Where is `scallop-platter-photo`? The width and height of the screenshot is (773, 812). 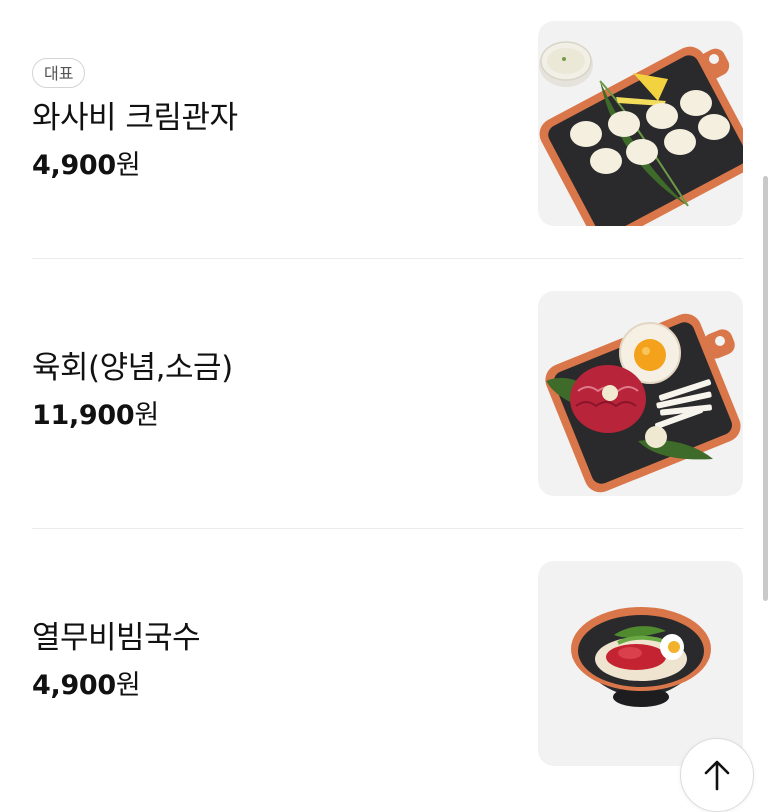 scallop-platter-photo is located at coordinates (640, 123).